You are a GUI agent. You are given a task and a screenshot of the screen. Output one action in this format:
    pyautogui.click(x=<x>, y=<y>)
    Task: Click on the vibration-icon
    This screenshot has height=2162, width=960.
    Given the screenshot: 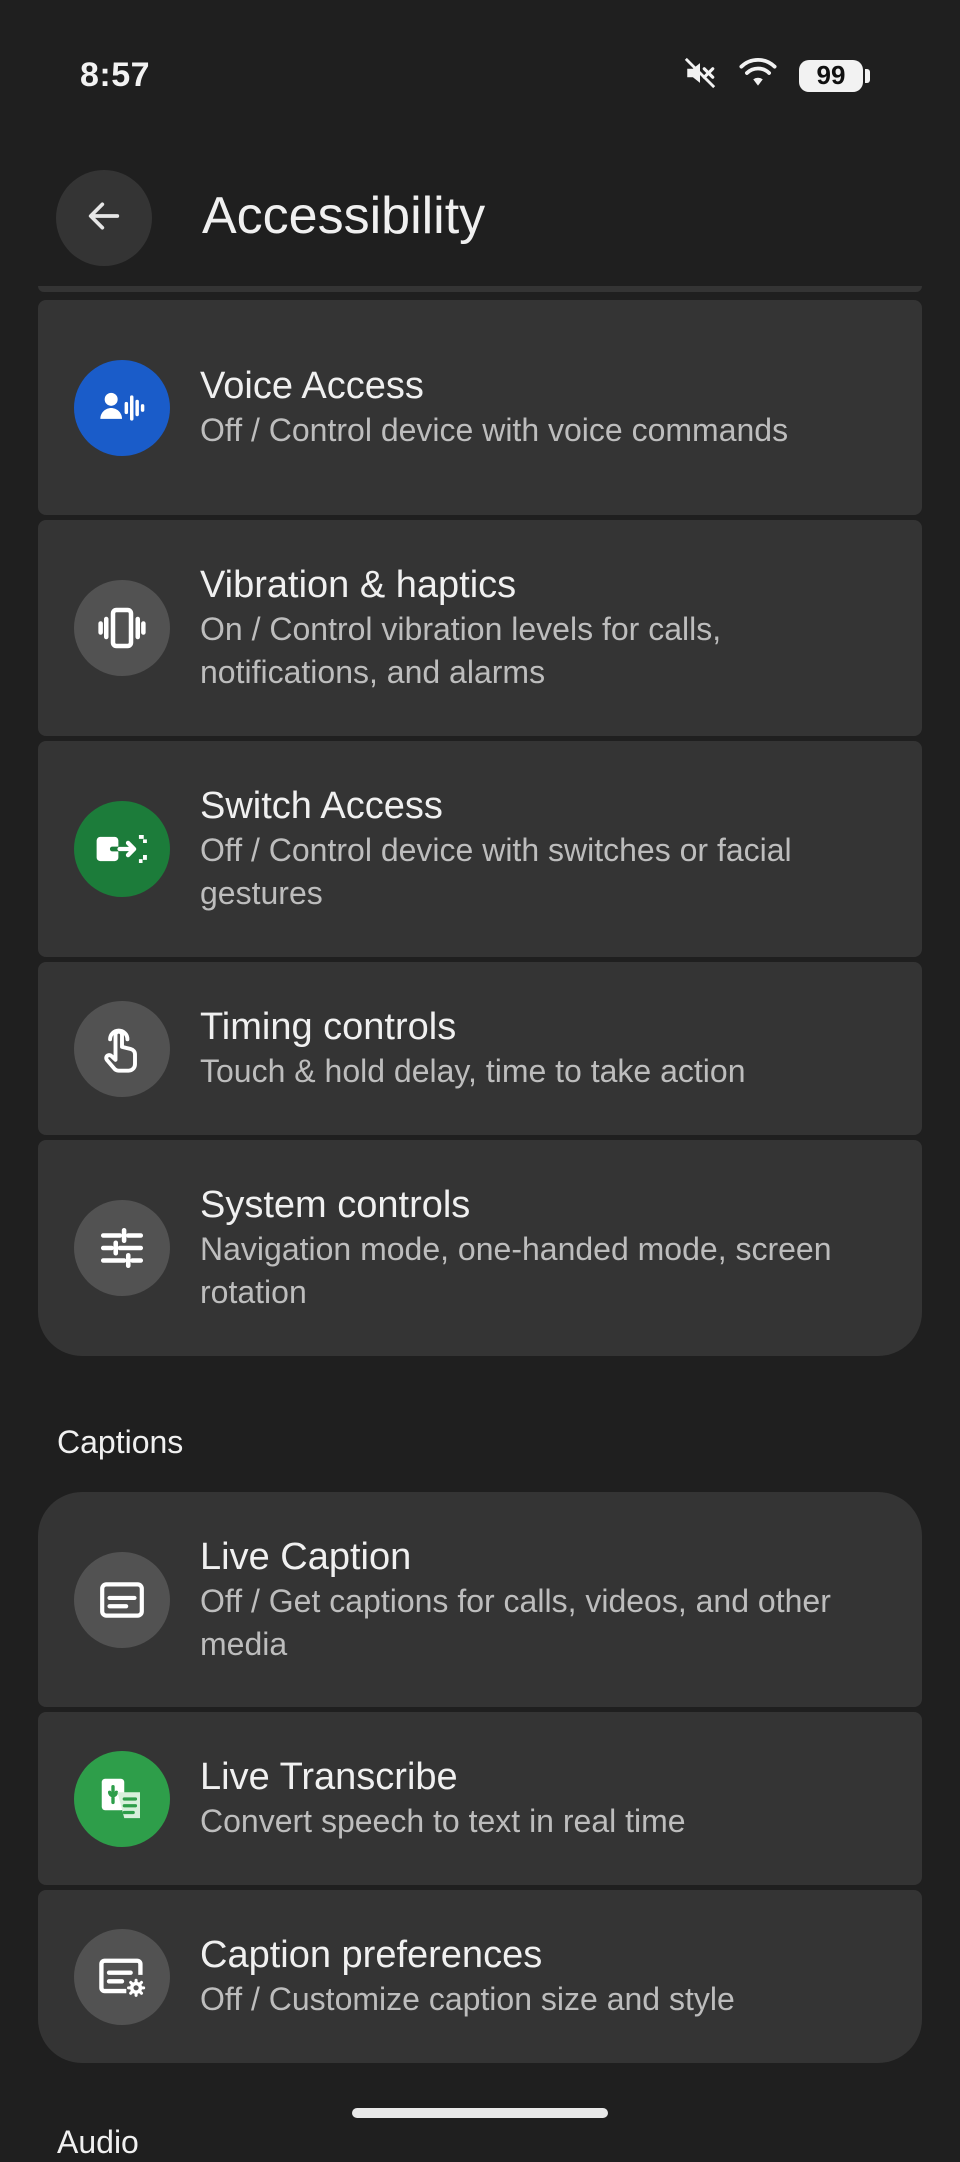 What is the action you would take?
    pyautogui.click(x=122, y=628)
    